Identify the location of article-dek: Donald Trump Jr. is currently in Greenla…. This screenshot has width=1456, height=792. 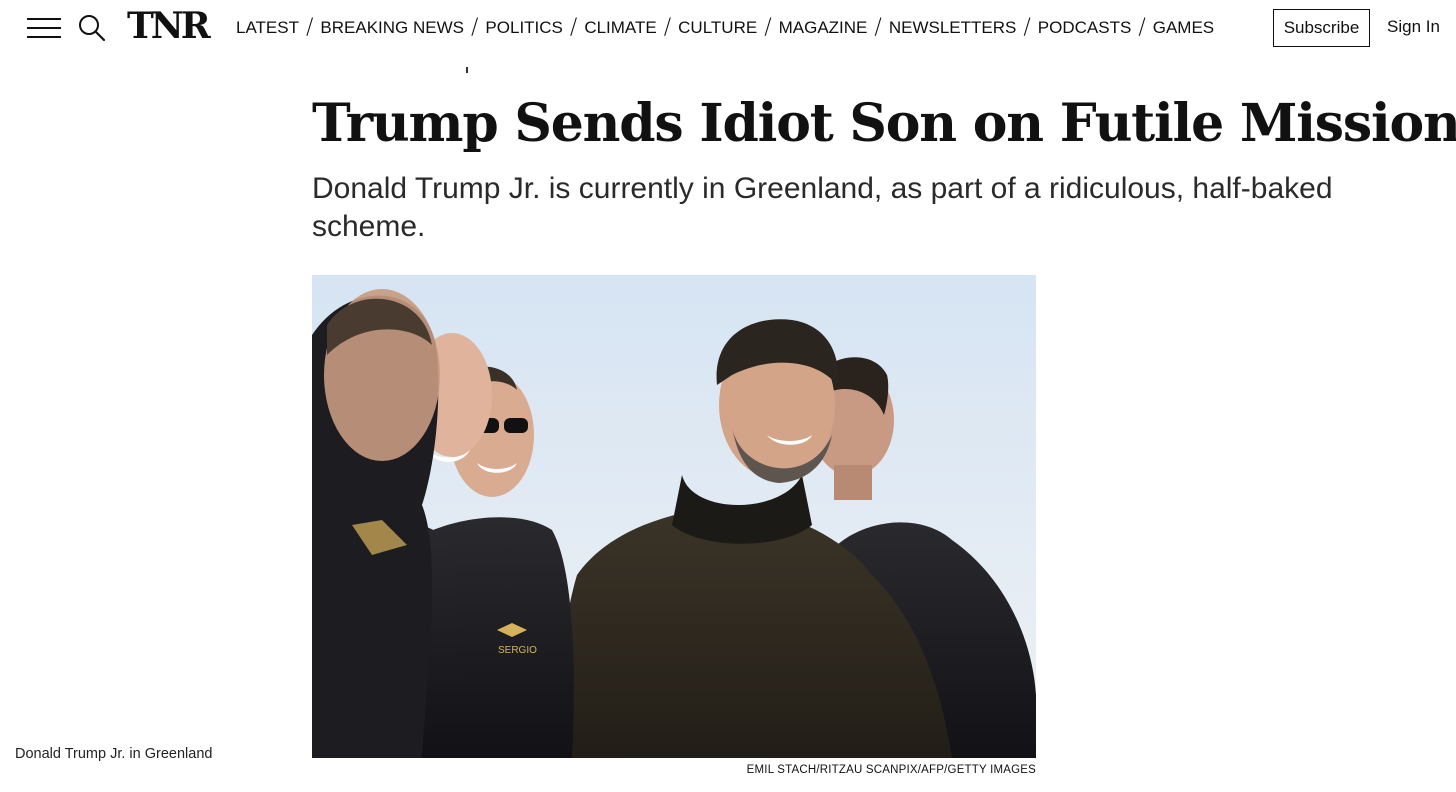
(822, 207).